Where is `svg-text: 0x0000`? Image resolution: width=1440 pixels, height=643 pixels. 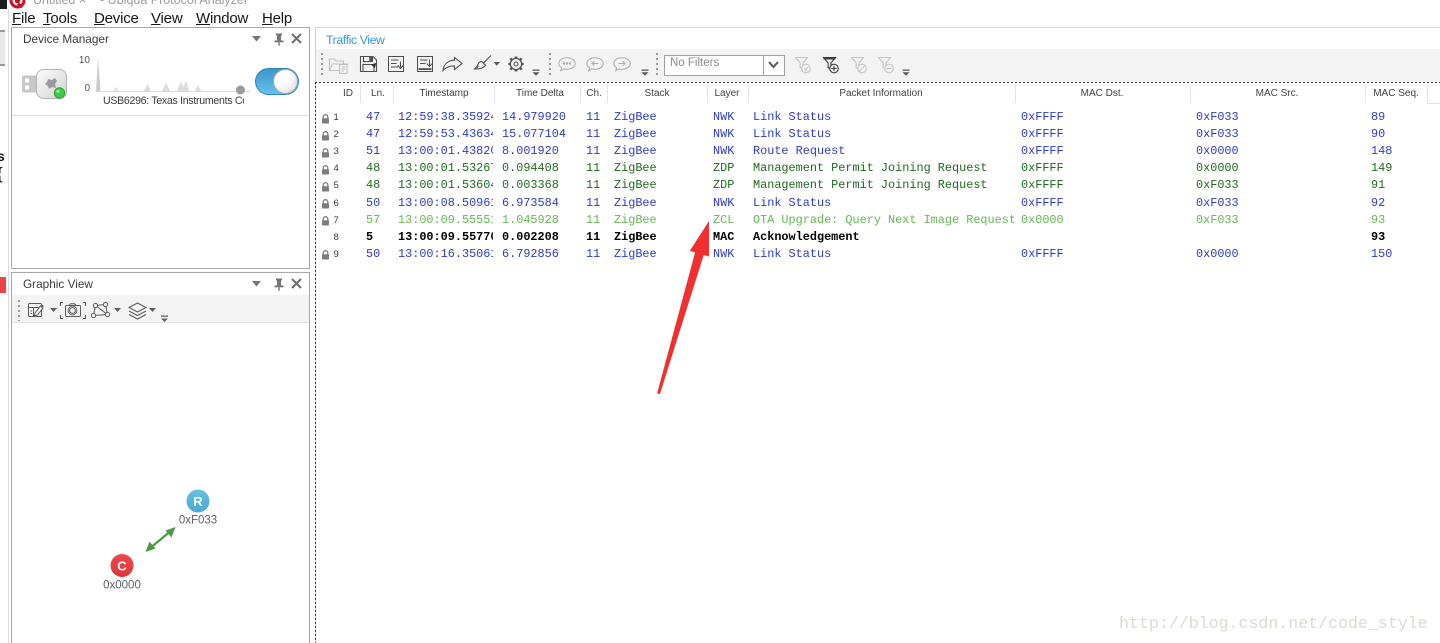 svg-text: 0x0000 is located at coordinates (122, 586).